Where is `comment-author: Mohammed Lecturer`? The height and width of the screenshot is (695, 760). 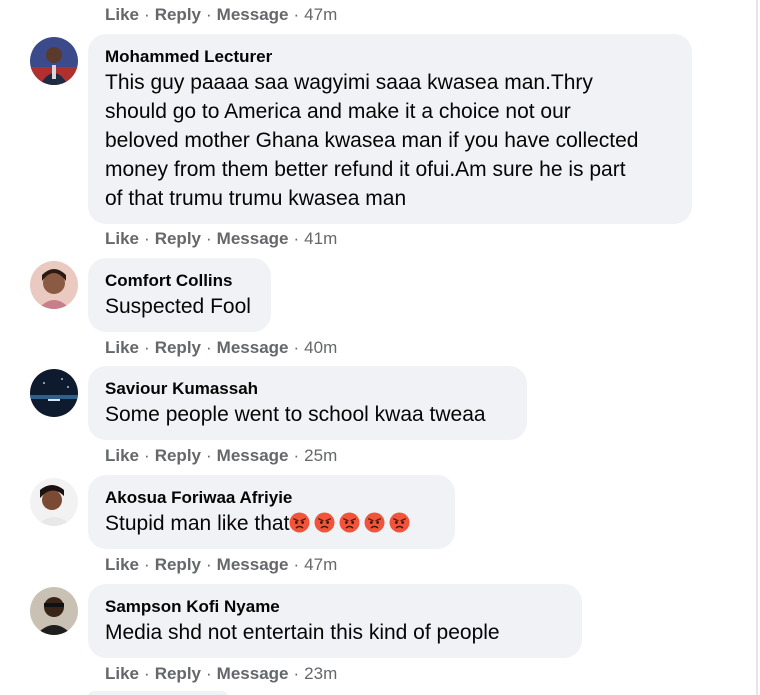 comment-author: Mohammed Lecturer is located at coordinates (389, 57).